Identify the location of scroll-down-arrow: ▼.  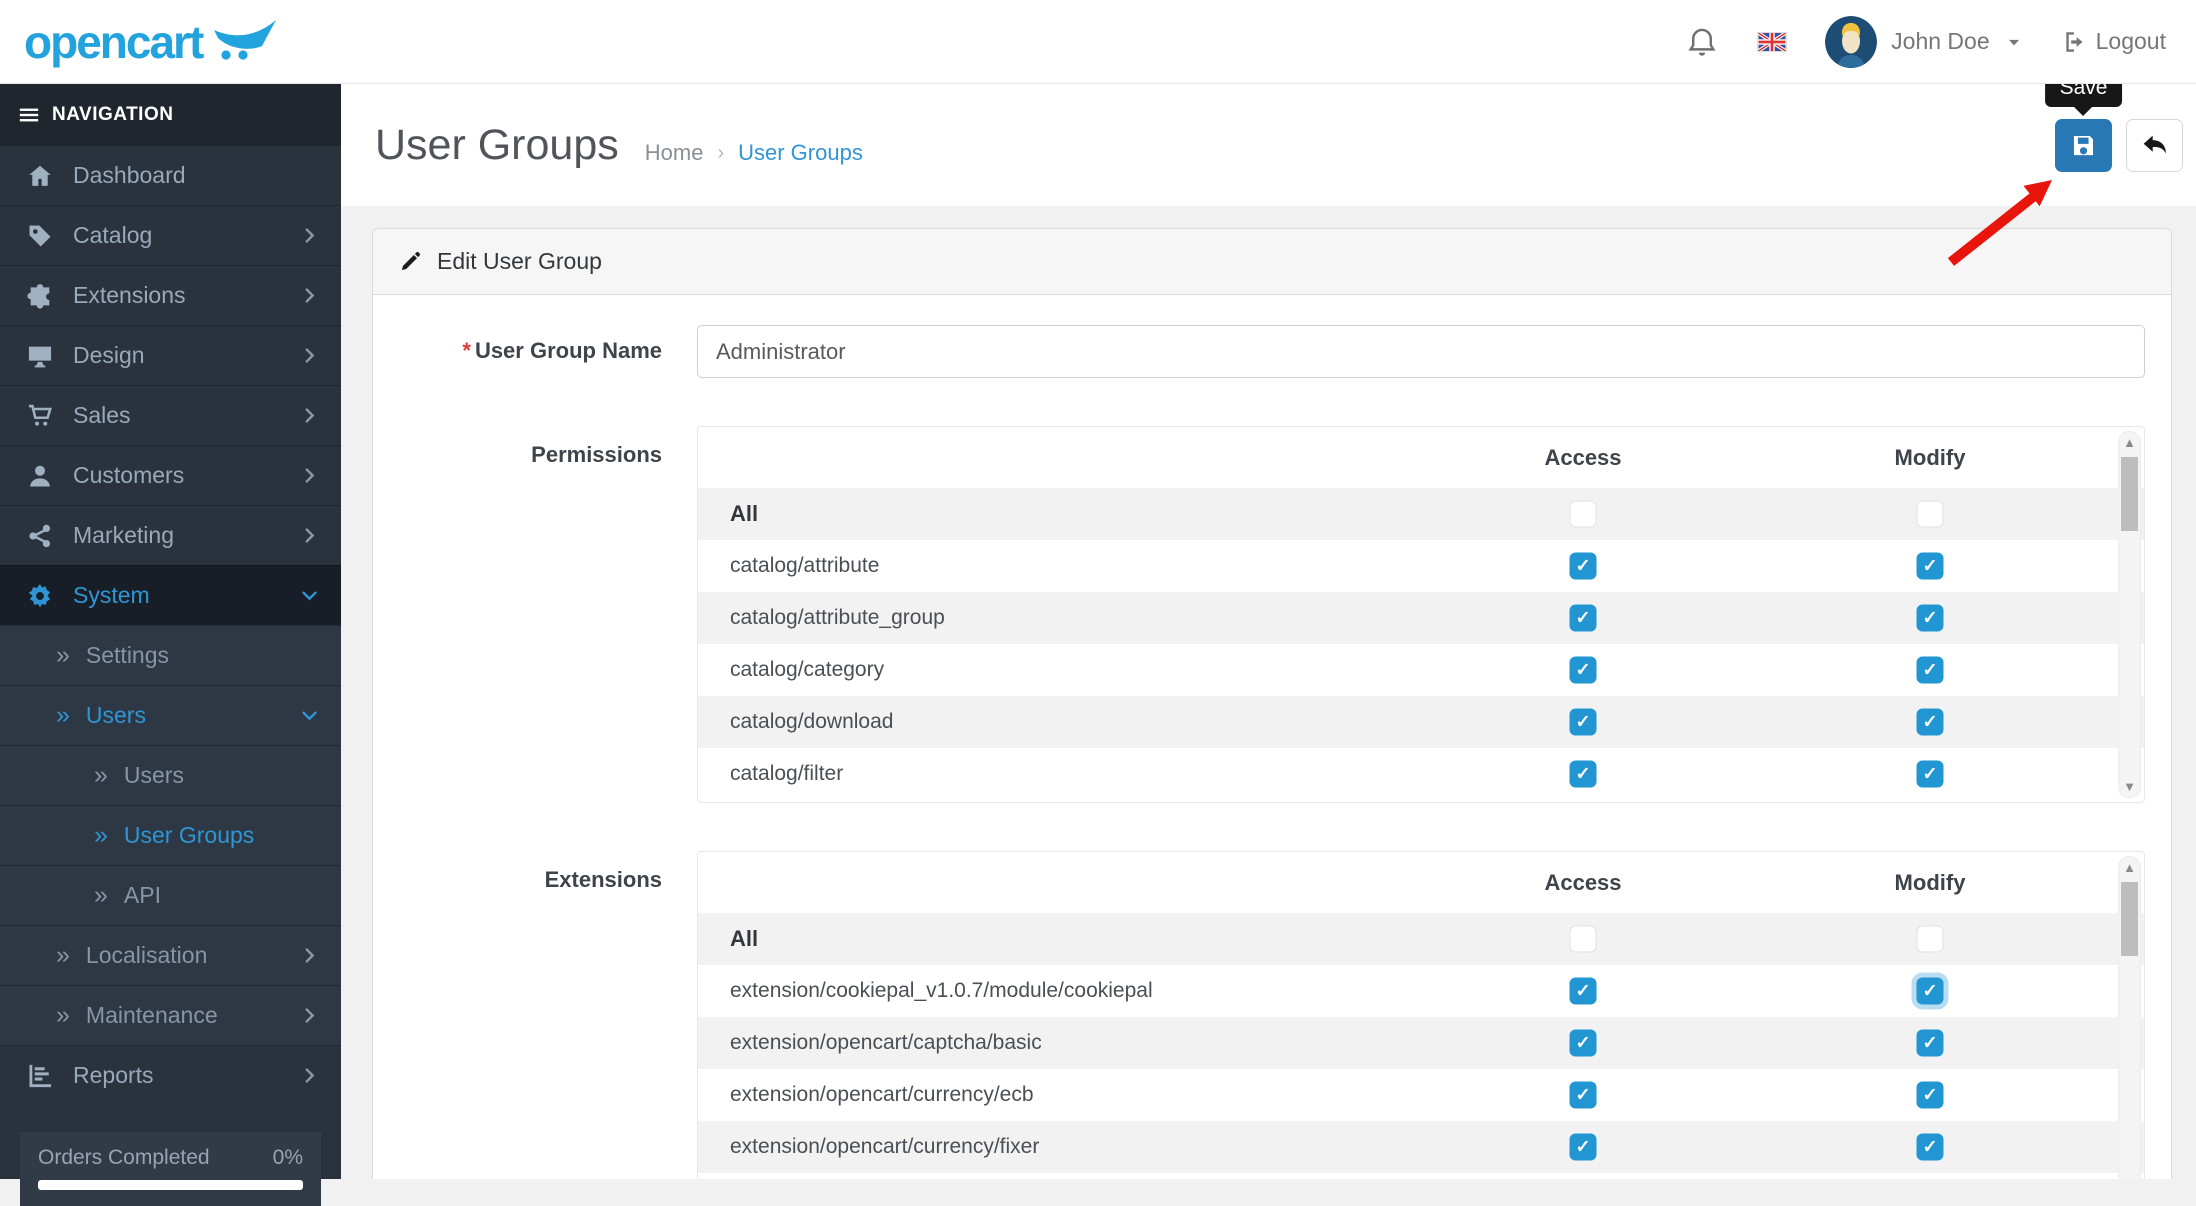
(2129, 786).